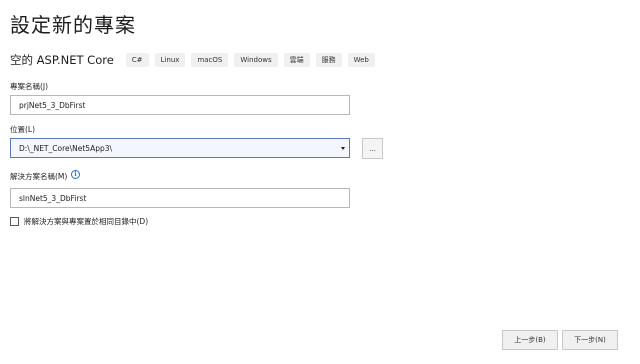 The image size is (640, 364). Describe the element at coordinates (14, 221) in the screenshot. I see `same-directory-checkbox` at that location.